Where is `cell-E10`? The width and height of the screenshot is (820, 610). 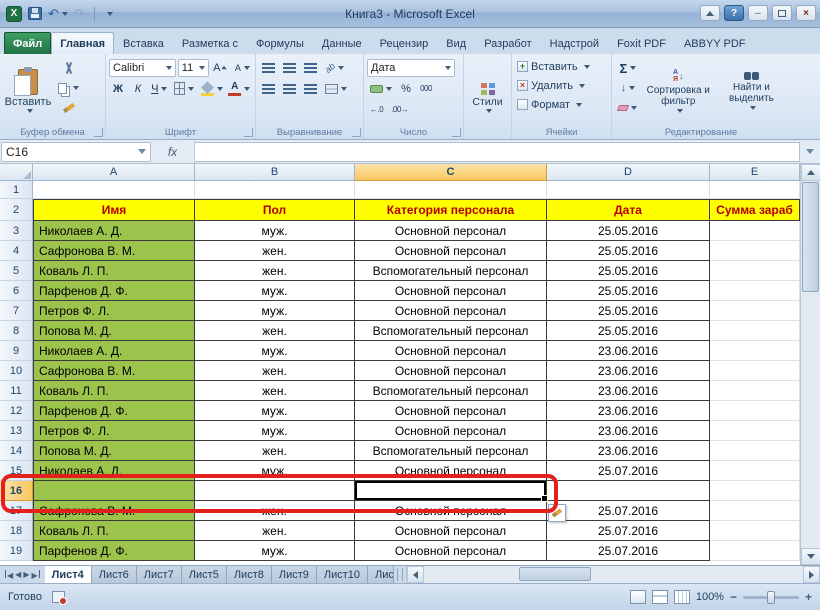 cell-E10 is located at coordinates (755, 371).